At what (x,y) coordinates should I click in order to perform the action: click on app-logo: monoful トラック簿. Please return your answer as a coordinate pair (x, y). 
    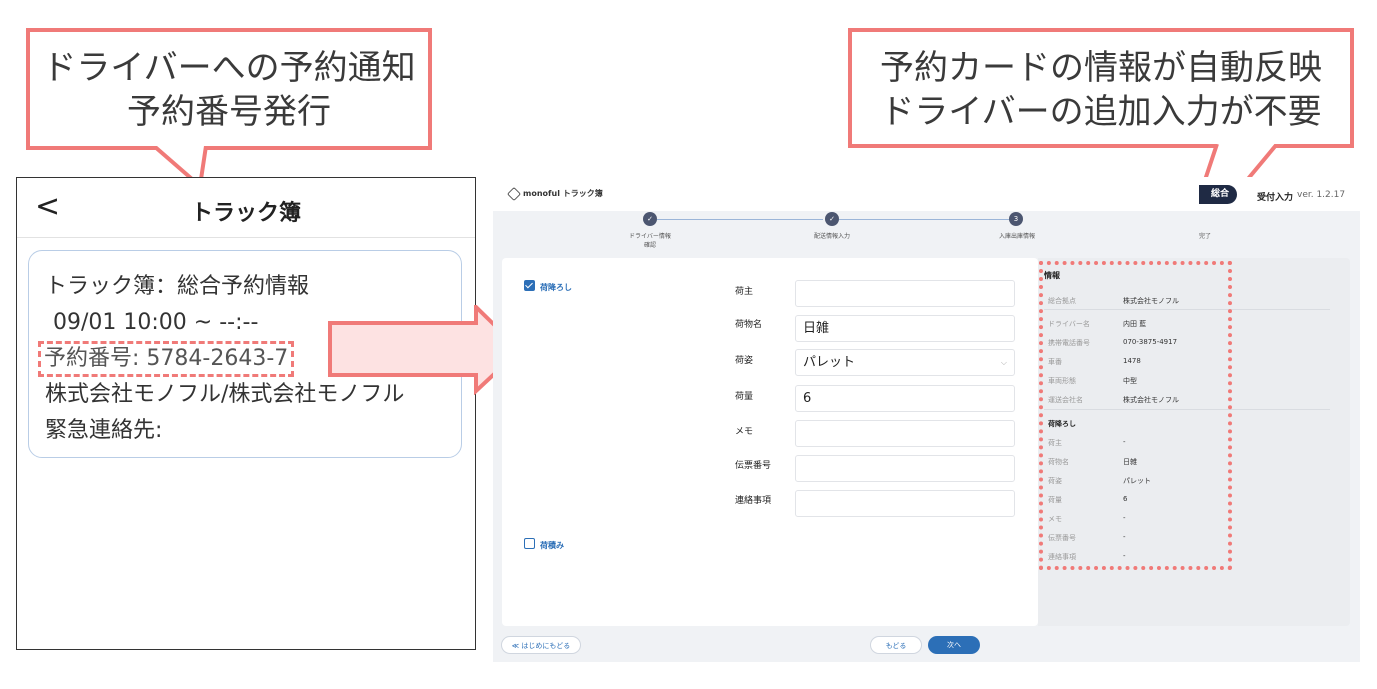
    Looking at the image, I should click on (554, 193).